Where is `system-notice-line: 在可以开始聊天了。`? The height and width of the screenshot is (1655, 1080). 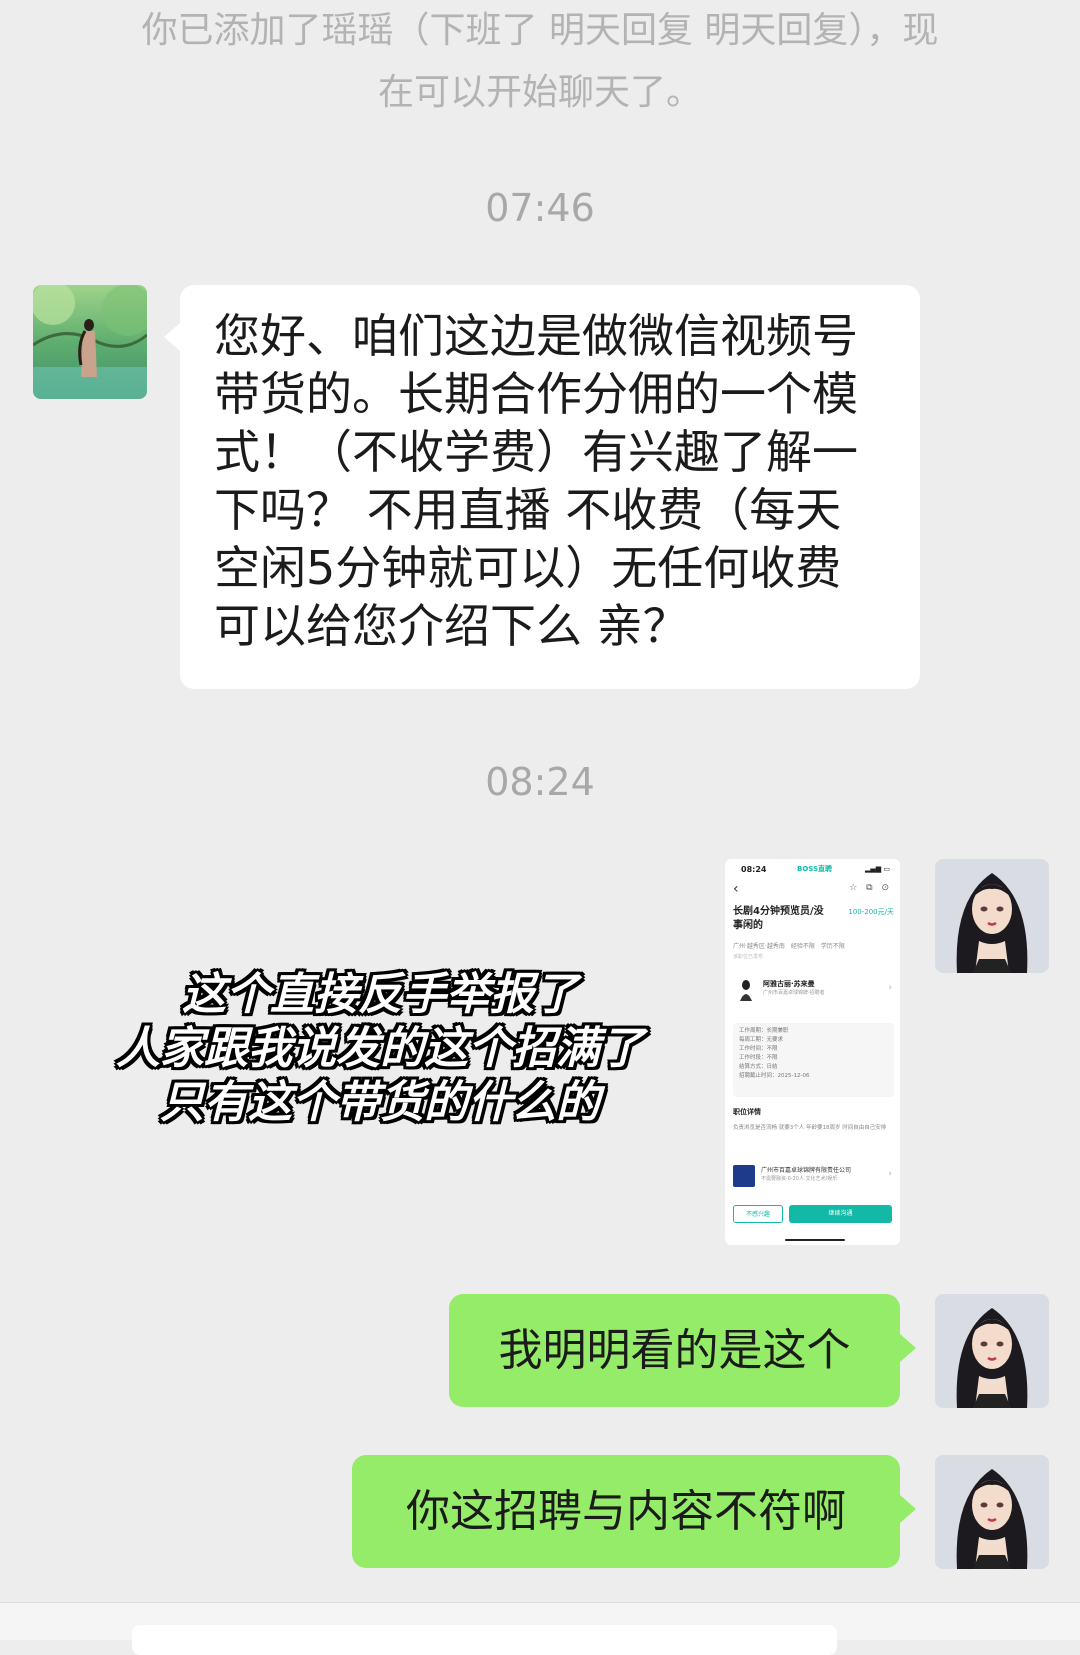 system-notice-line: 在可以开始聊天了。 is located at coordinates (539, 92).